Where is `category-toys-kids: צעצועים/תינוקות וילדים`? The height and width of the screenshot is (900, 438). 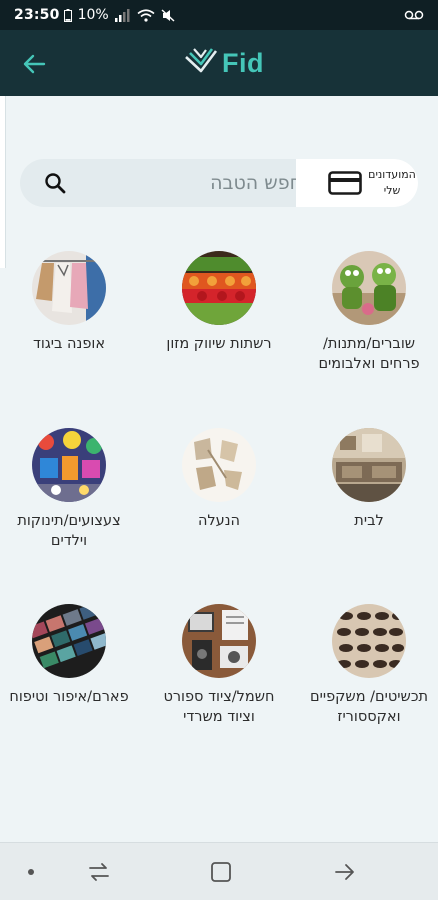
category-toys-kids: צעצועים/תינוקות וילדים is located at coordinates (69, 489).